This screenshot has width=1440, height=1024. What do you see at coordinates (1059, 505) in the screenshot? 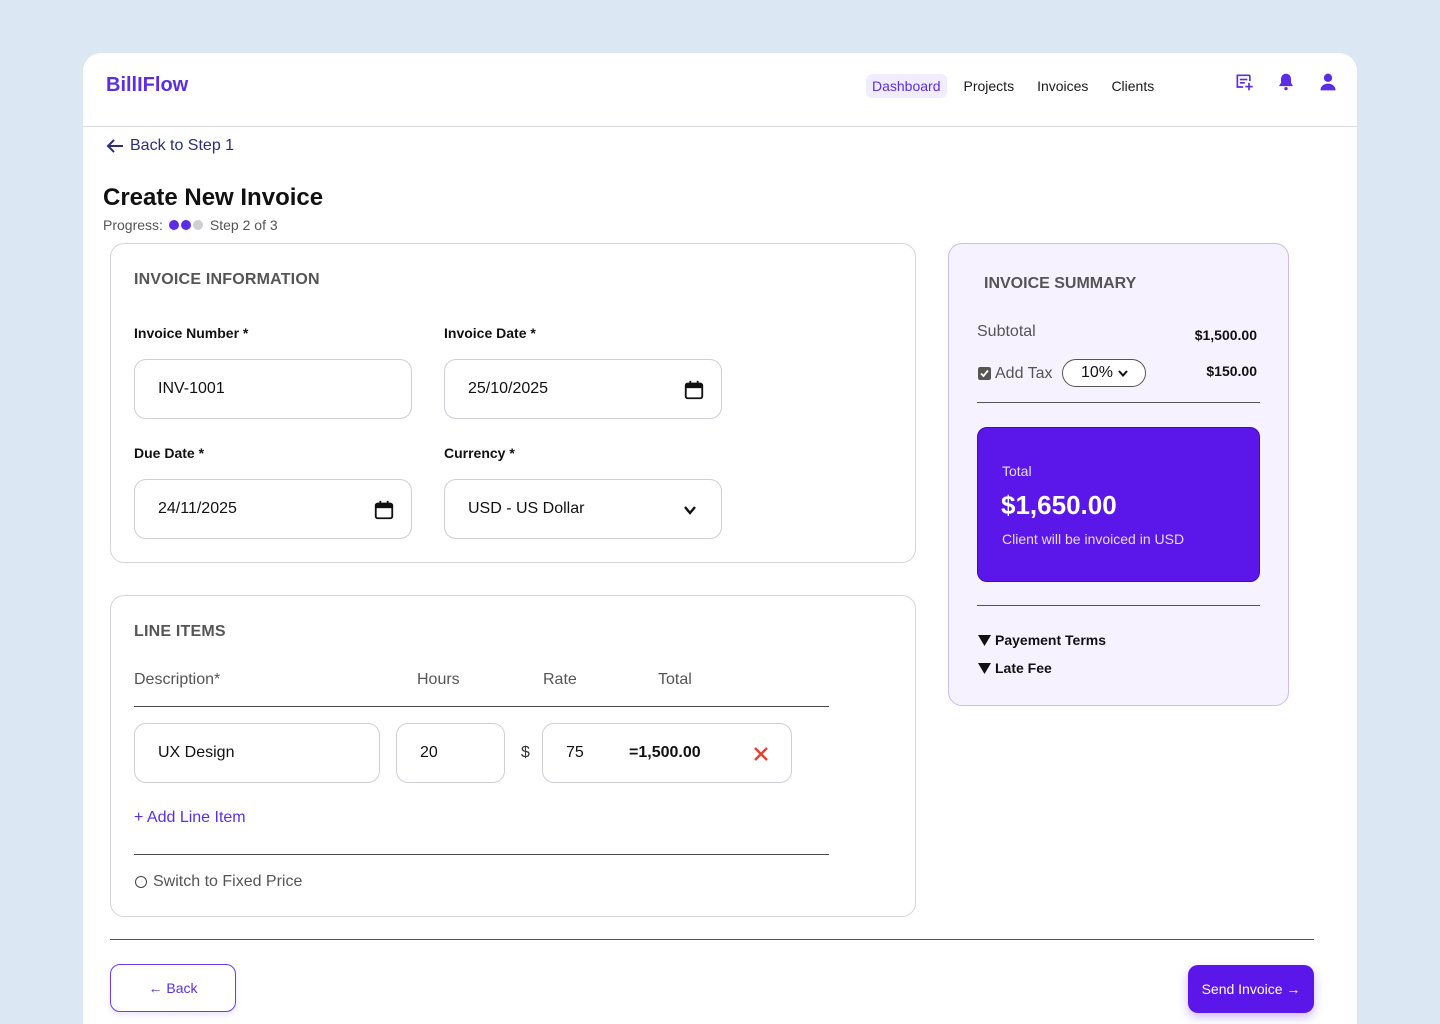
I see `total-amount: $1,650.00` at bounding box center [1059, 505].